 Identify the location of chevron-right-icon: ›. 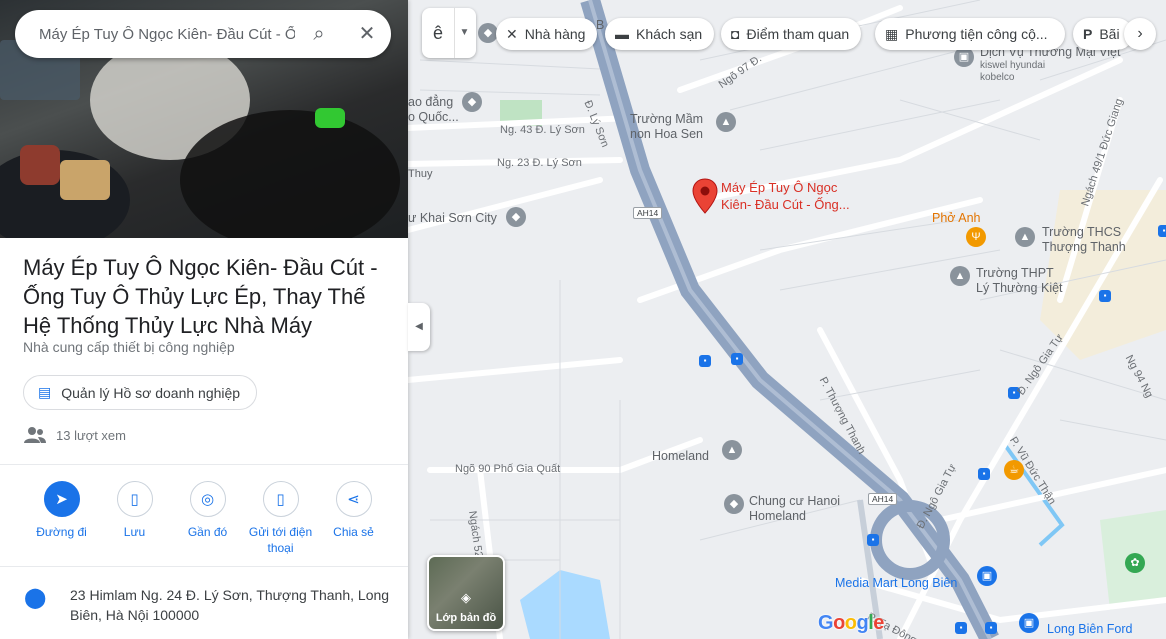
(1140, 34).